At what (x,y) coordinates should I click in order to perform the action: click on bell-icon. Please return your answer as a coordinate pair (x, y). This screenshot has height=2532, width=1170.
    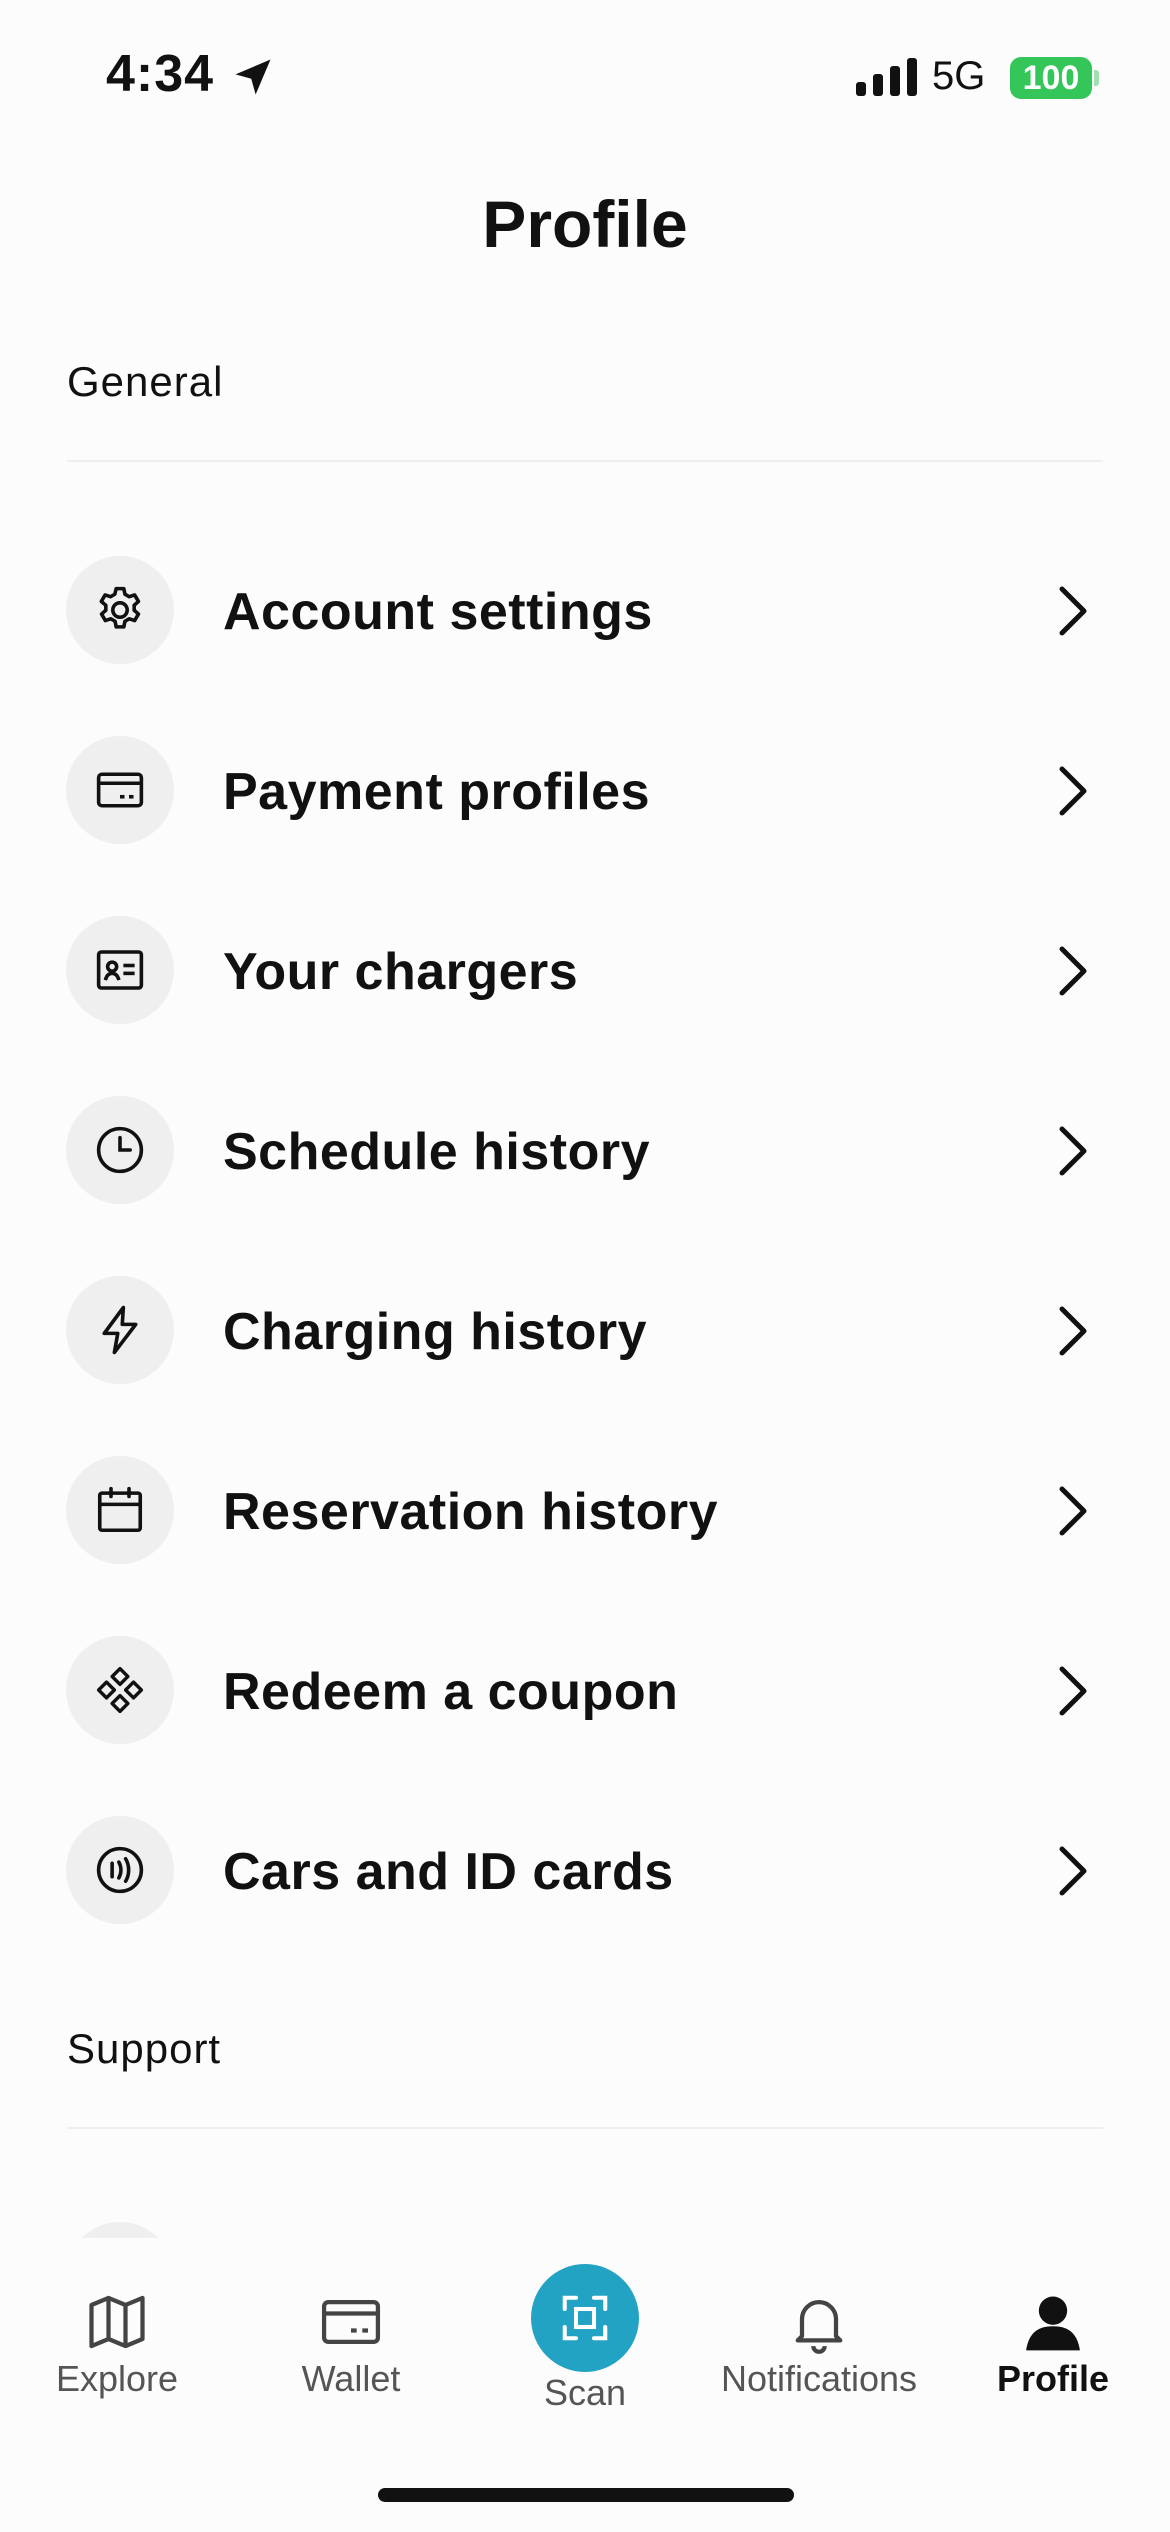
    Looking at the image, I should click on (819, 2327).